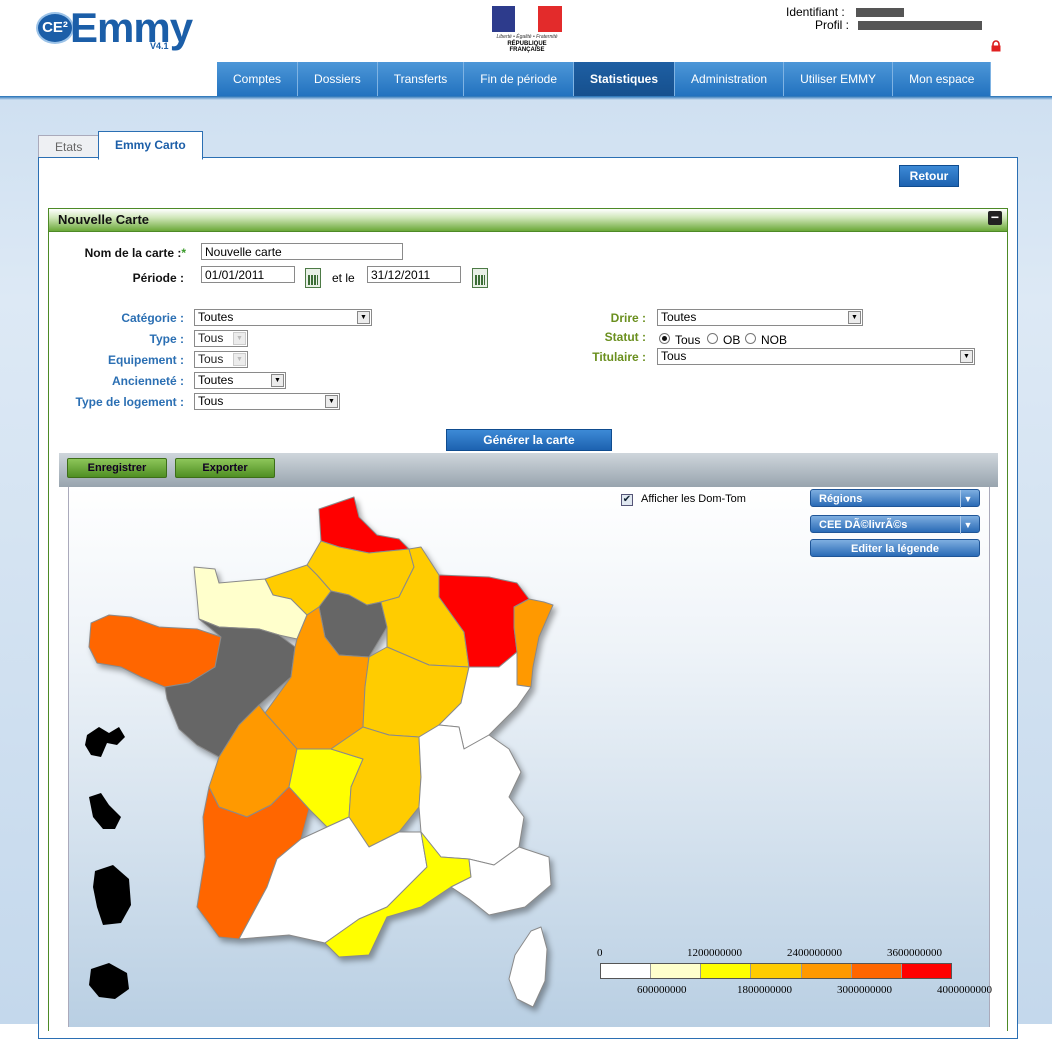 This screenshot has height=1039, width=1052. What do you see at coordinates (964, 990) in the screenshot?
I see `legend-bottom-label: 4000000000` at bounding box center [964, 990].